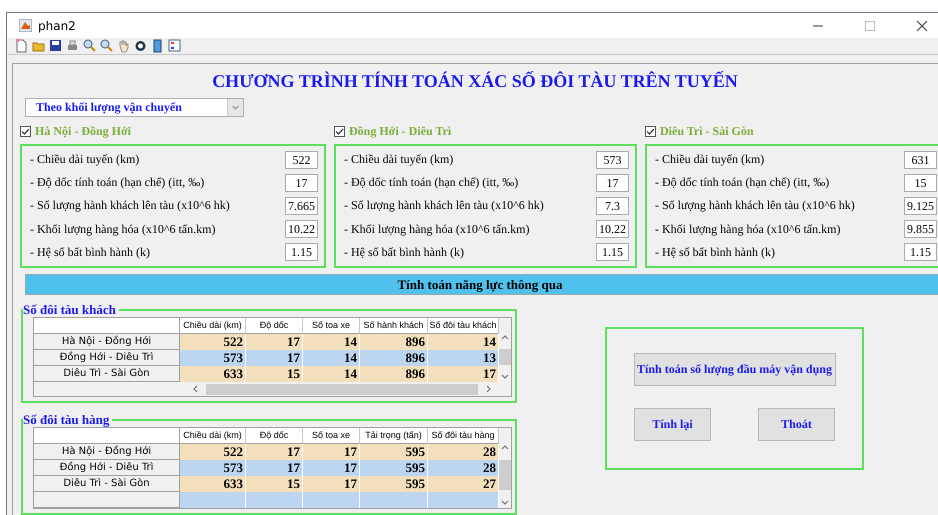 This screenshot has width=938, height=515. What do you see at coordinates (796, 424) in the screenshot?
I see `exit-button: Thoát` at bounding box center [796, 424].